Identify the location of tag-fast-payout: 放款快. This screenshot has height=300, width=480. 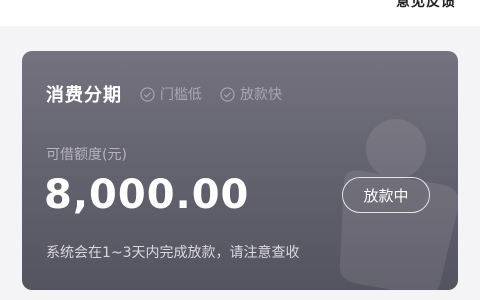
(251, 94).